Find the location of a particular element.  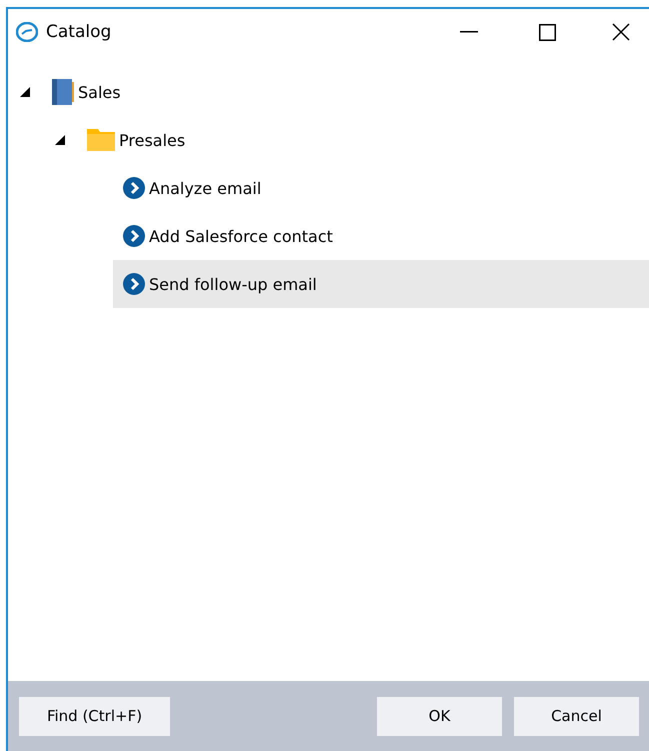

tree-item: Analyze email is located at coordinates (381, 188).